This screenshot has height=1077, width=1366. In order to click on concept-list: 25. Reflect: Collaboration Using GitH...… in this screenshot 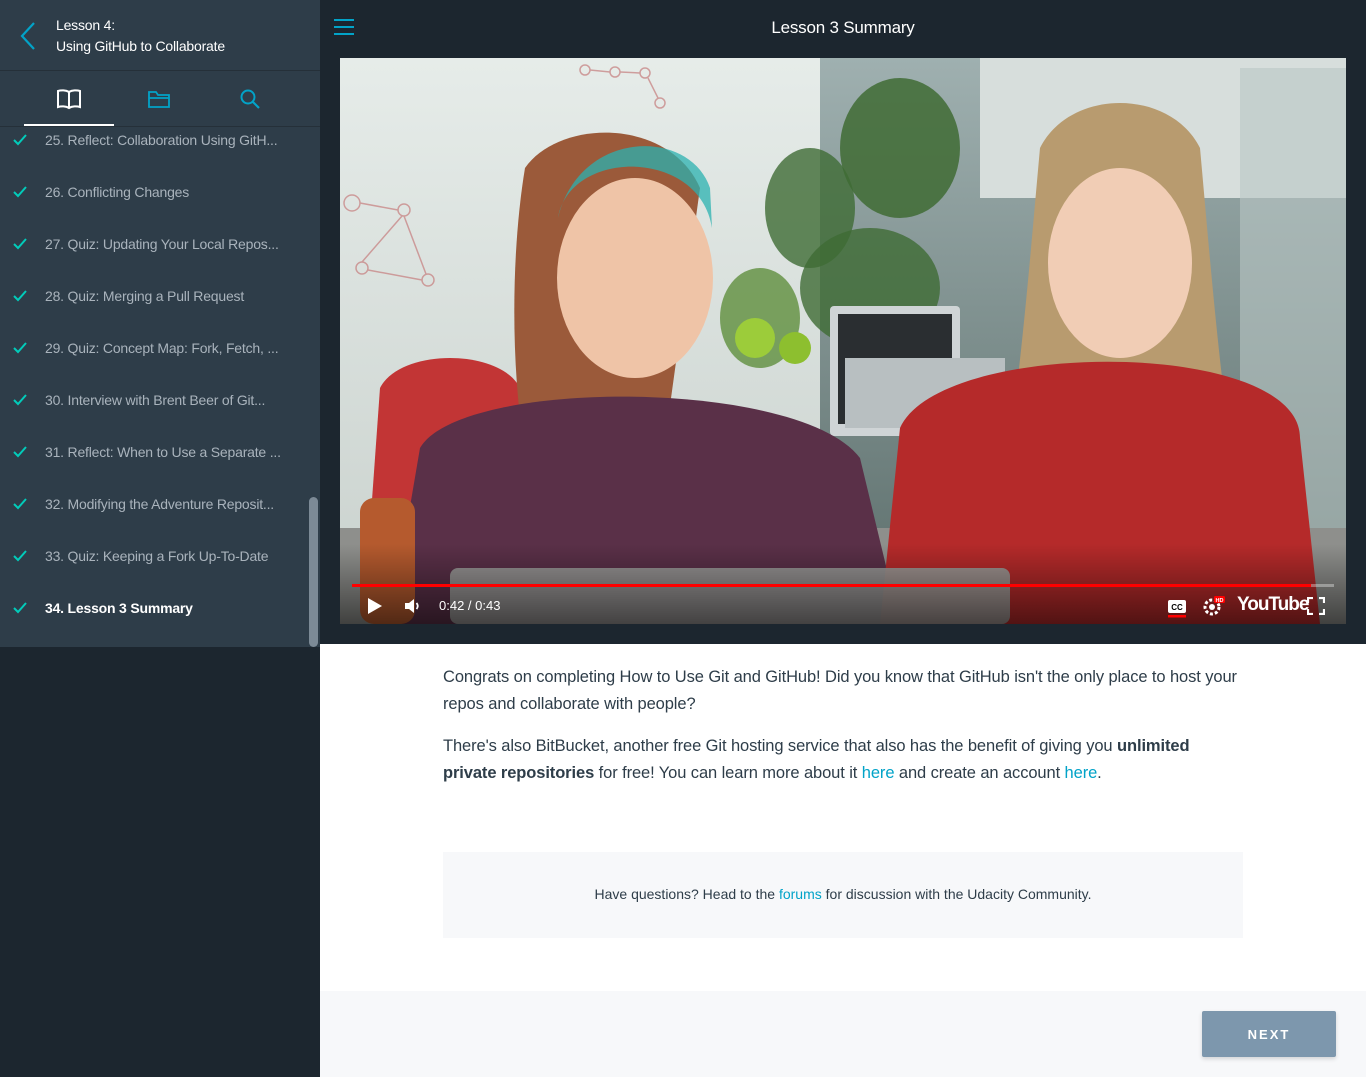, I will do `click(160, 387)`.